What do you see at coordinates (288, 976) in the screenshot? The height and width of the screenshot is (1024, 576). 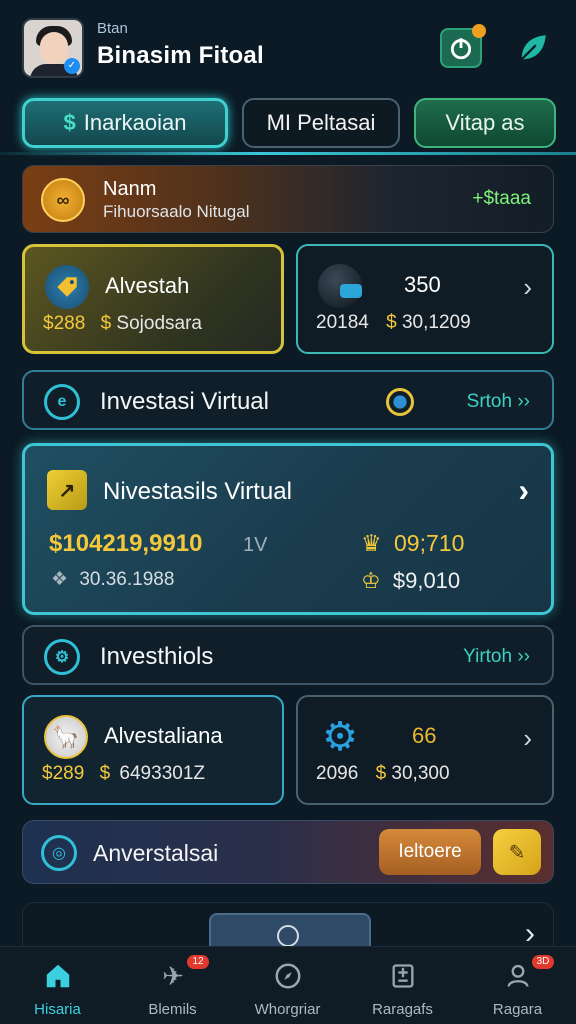 I see `compass-icon` at bounding box center [288, 976].